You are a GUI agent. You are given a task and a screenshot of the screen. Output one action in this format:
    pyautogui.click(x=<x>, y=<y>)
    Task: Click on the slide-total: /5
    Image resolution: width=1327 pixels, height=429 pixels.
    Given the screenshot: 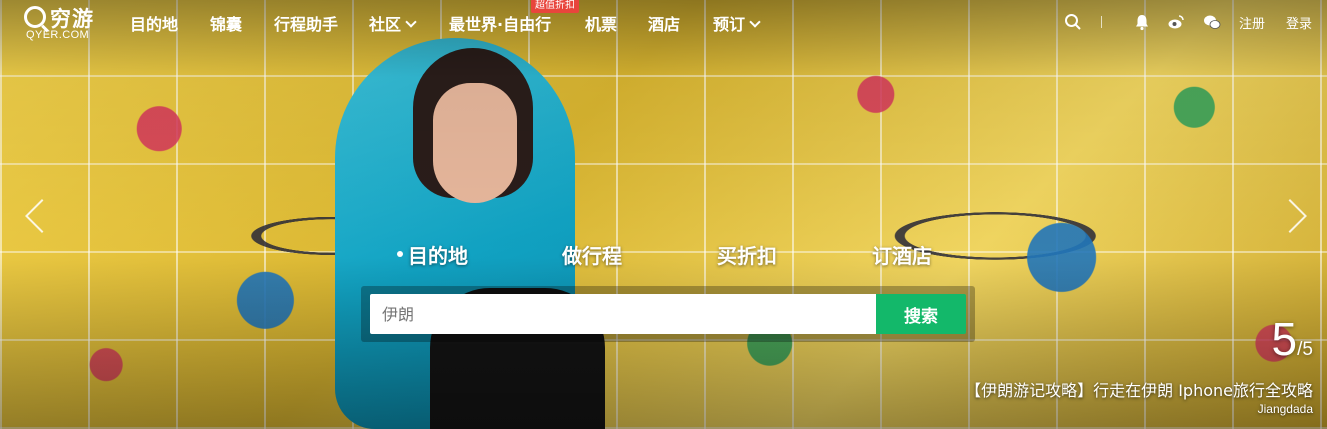 What is the action you would take?
    pyautogui.click(x=1305, y=349)
    